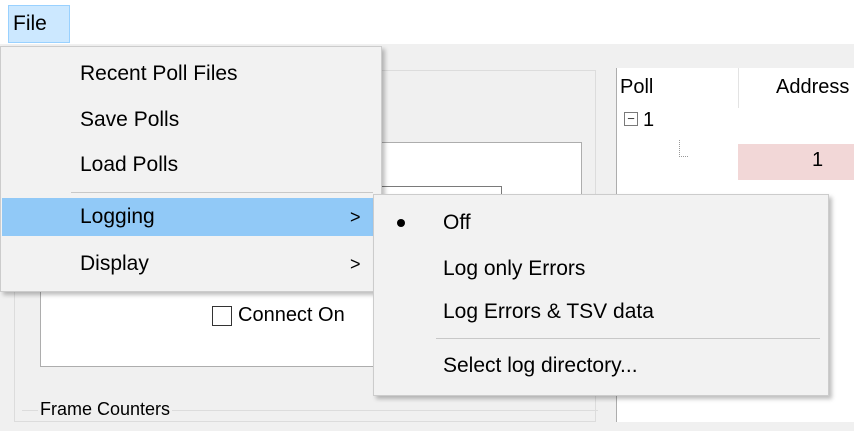 This screenshot has height=431, width=854. I want to click on address-cell-value: 1, so click(818, 160).